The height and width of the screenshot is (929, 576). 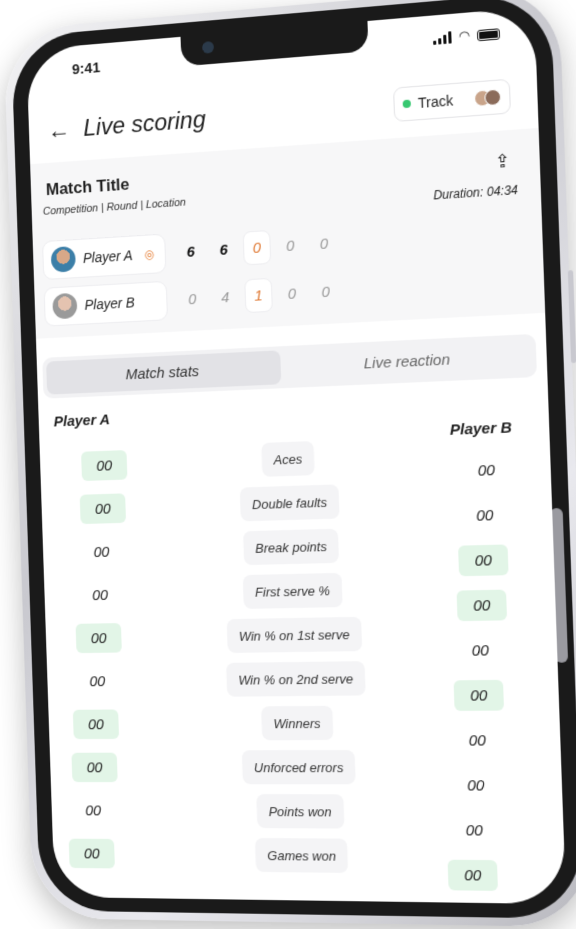 I want to click on wifi-icon: ◠, so click(x=464, y=35).